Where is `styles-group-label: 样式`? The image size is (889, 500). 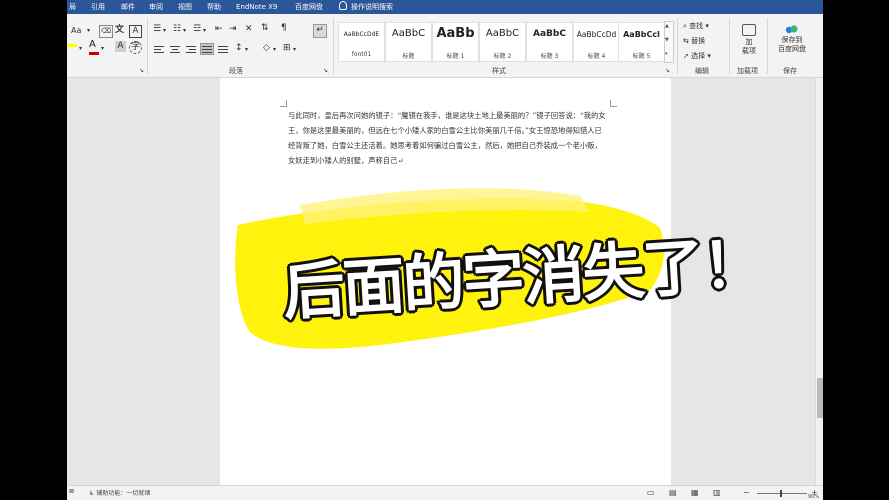
styles-group-label: 样式 is located at coordinates (499, 71).